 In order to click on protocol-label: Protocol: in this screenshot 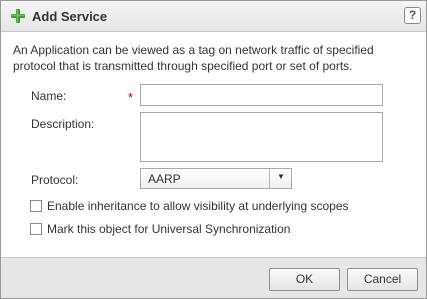, I will do `click(55, 180)`.